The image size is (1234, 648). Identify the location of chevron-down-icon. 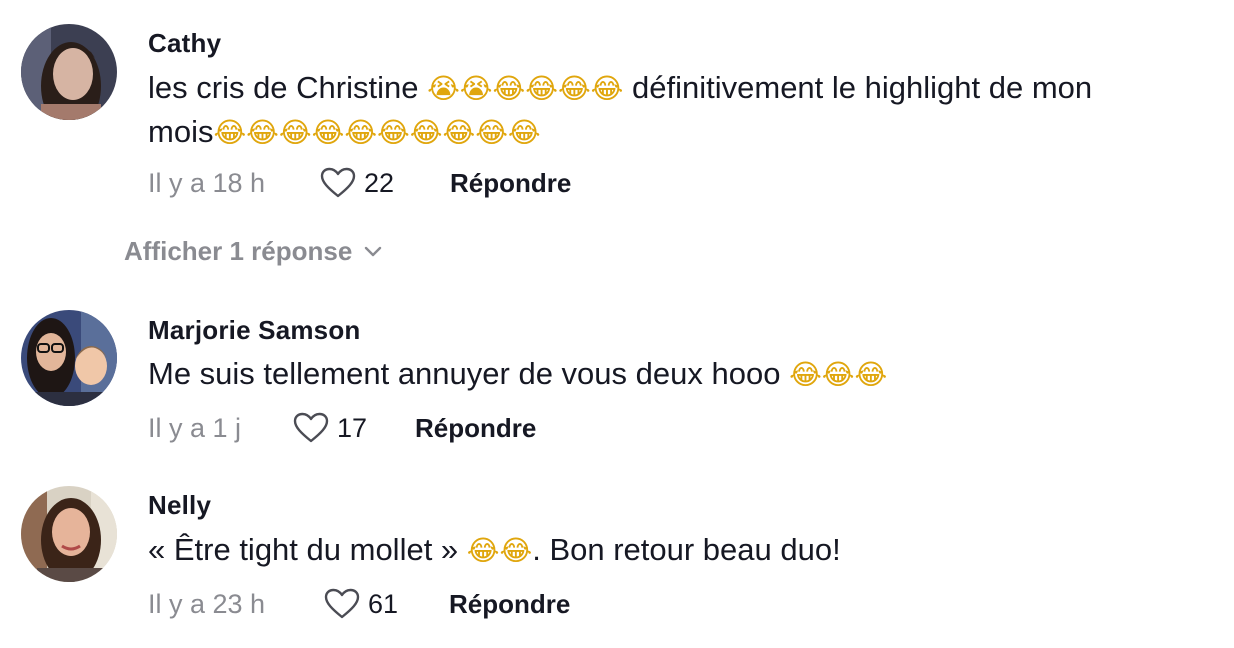
(373, 251).